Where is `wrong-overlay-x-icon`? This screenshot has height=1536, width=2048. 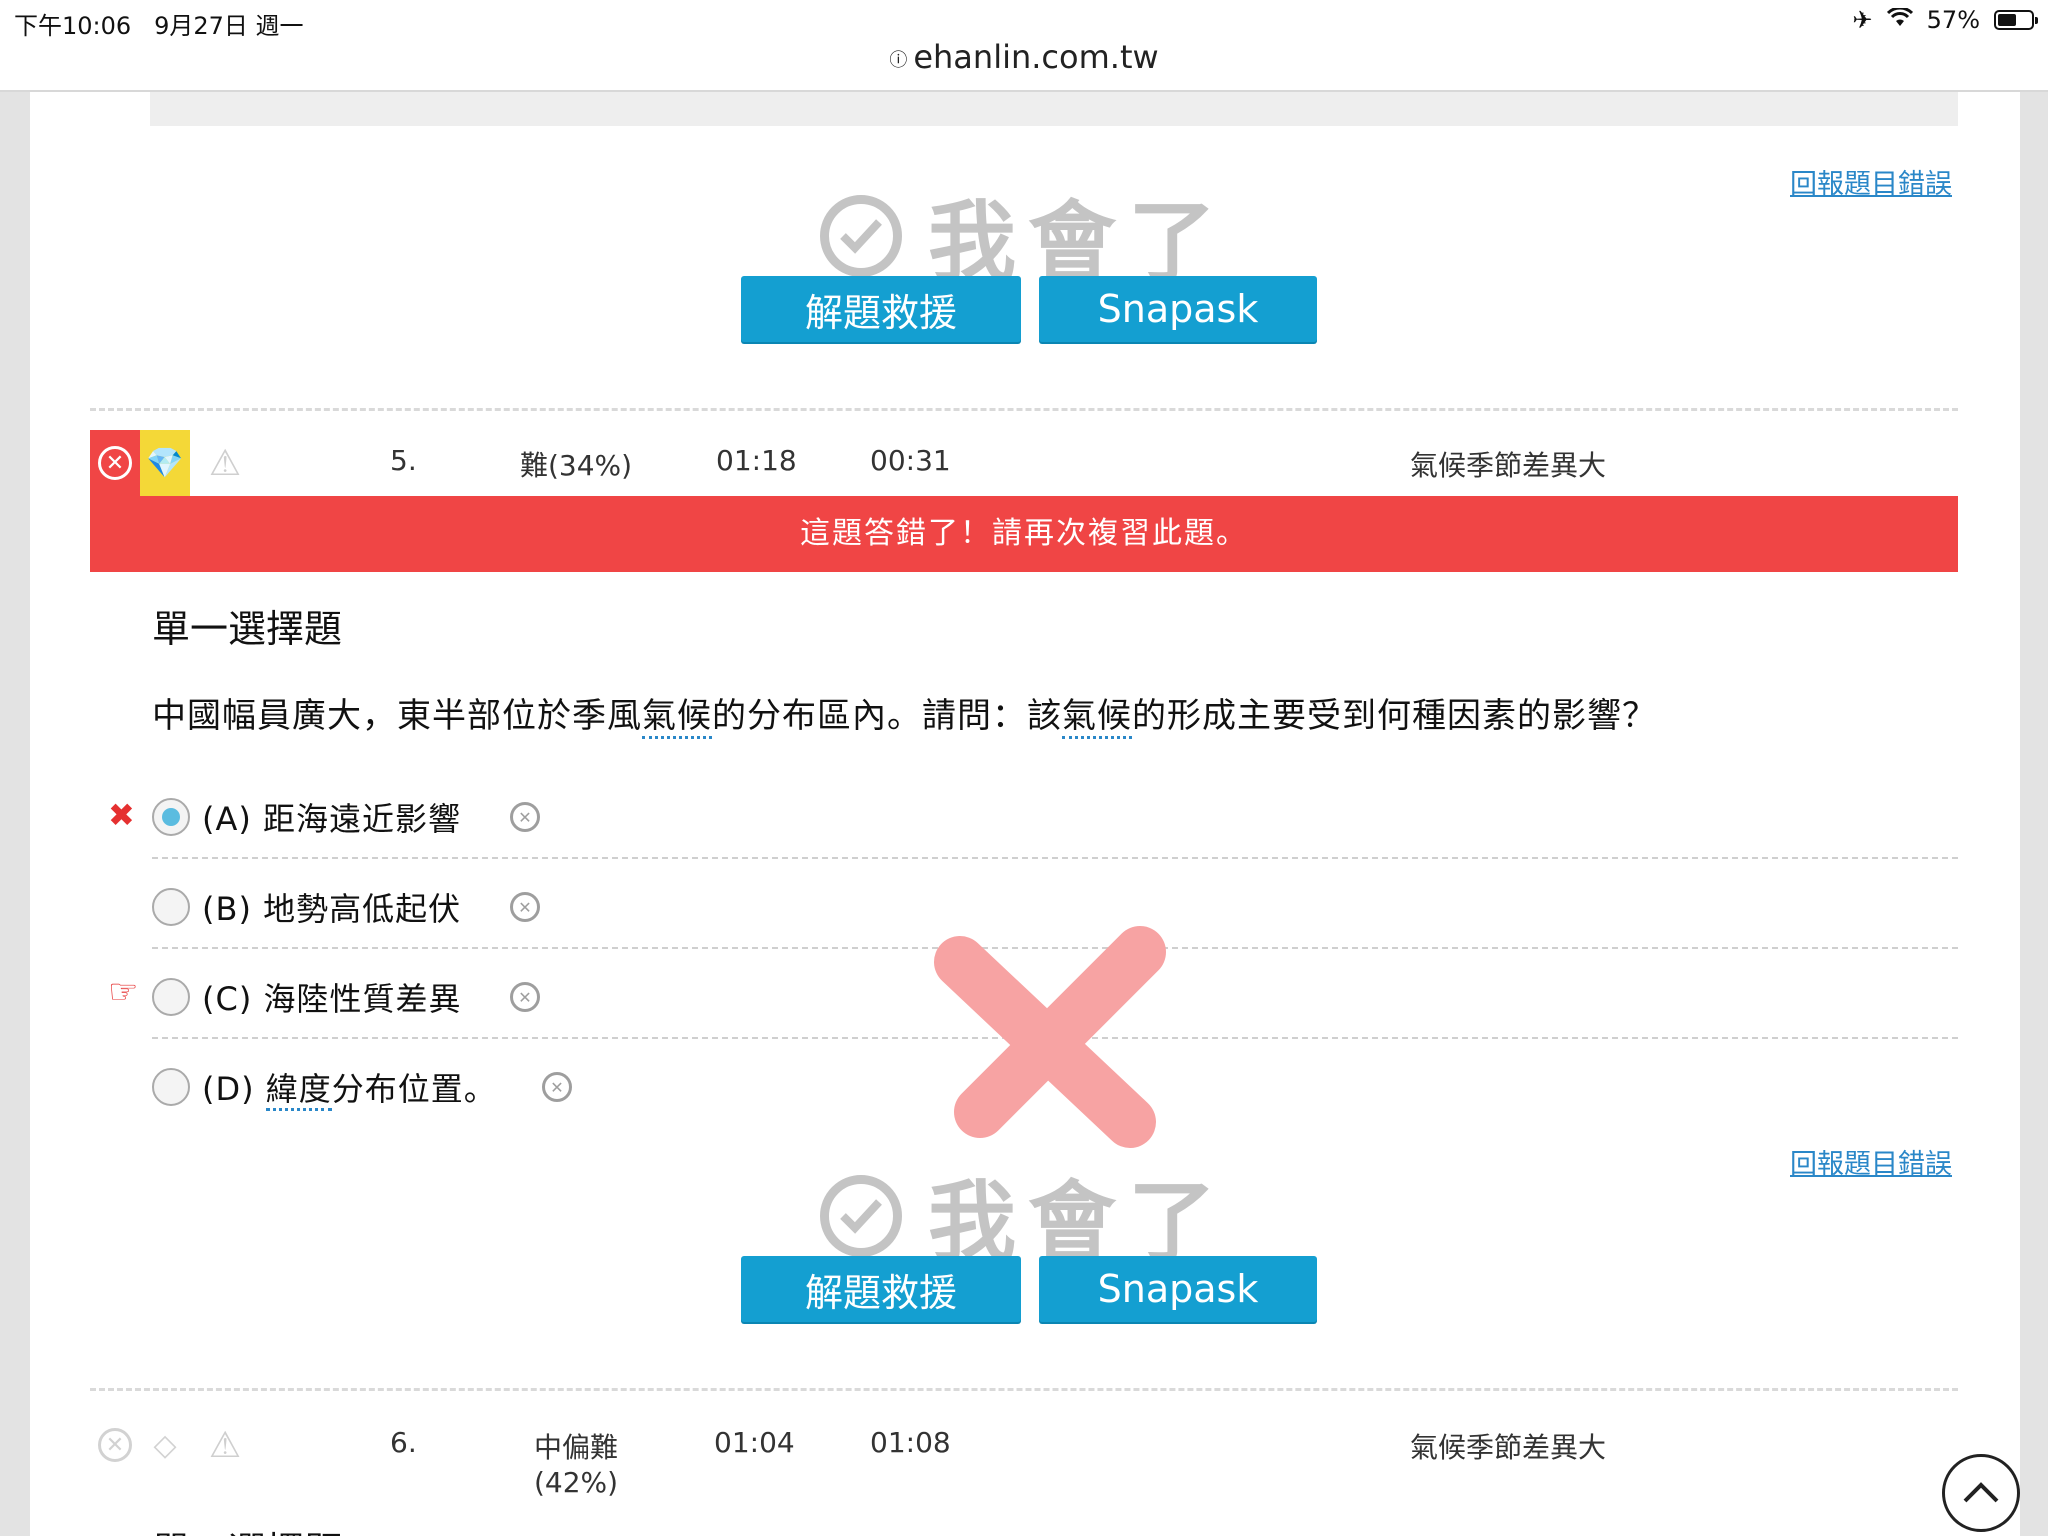 wrong-overlay-x-icon is located at coordinates (1050, 1037).